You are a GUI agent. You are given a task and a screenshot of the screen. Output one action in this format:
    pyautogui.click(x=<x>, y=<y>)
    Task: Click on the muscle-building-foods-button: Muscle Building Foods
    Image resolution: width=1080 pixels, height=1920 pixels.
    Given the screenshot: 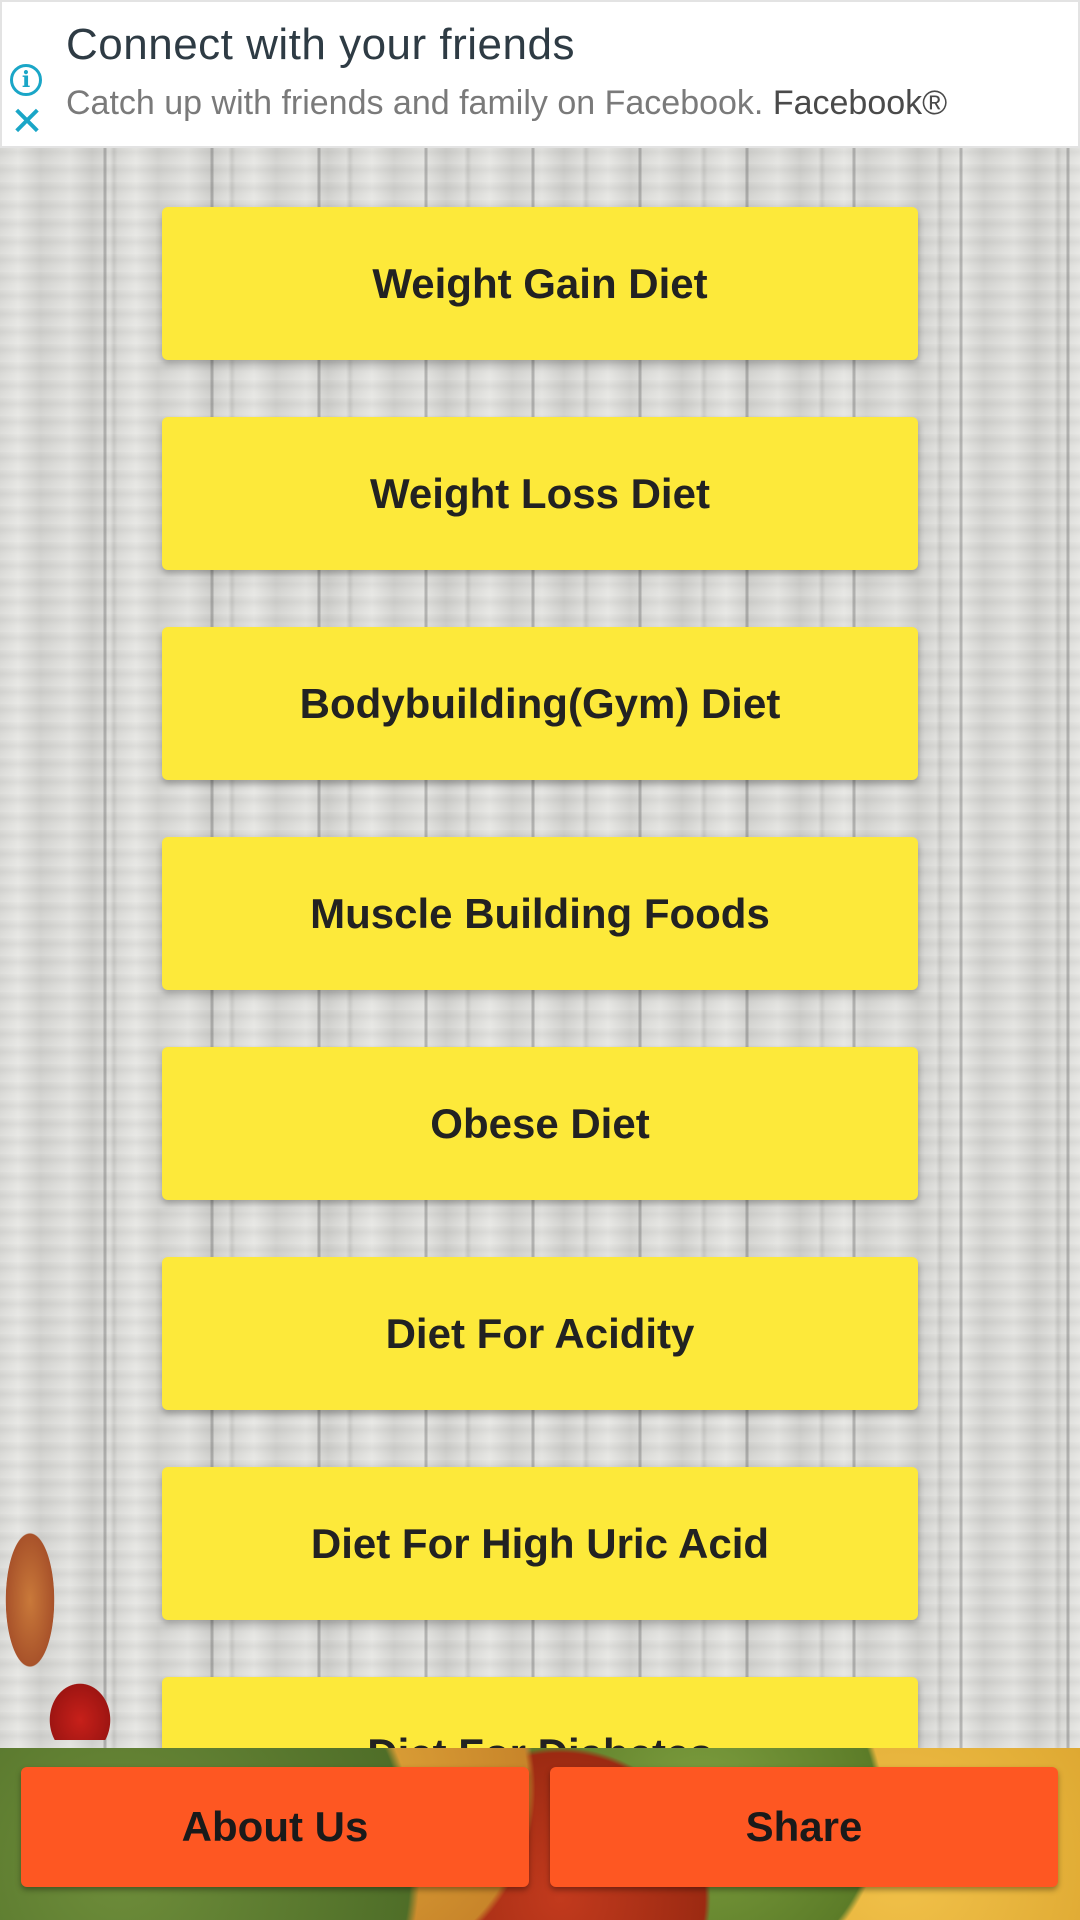 What is the action you would take?
    pyautogui.click(x=540, y=913)
    